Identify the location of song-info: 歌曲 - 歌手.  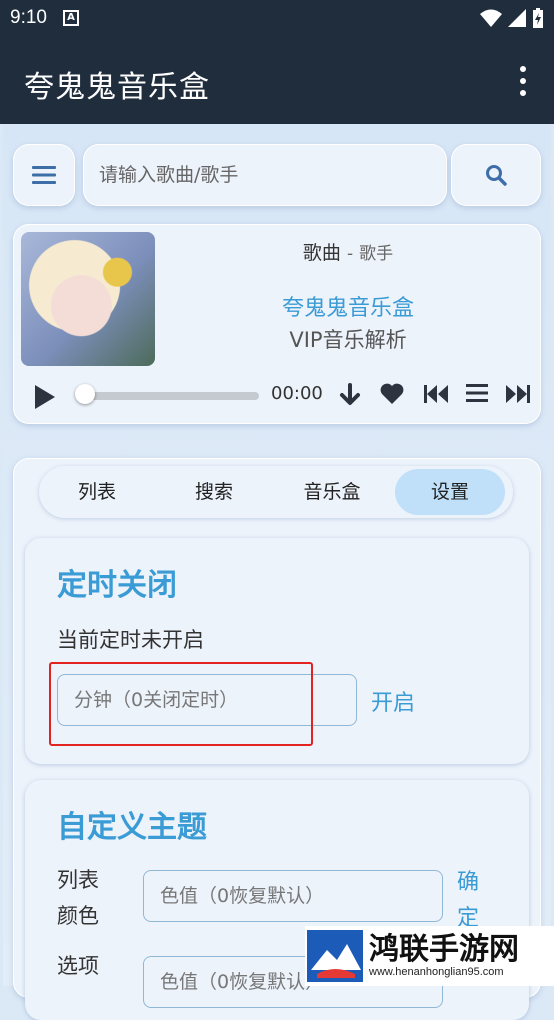
(348, 251).